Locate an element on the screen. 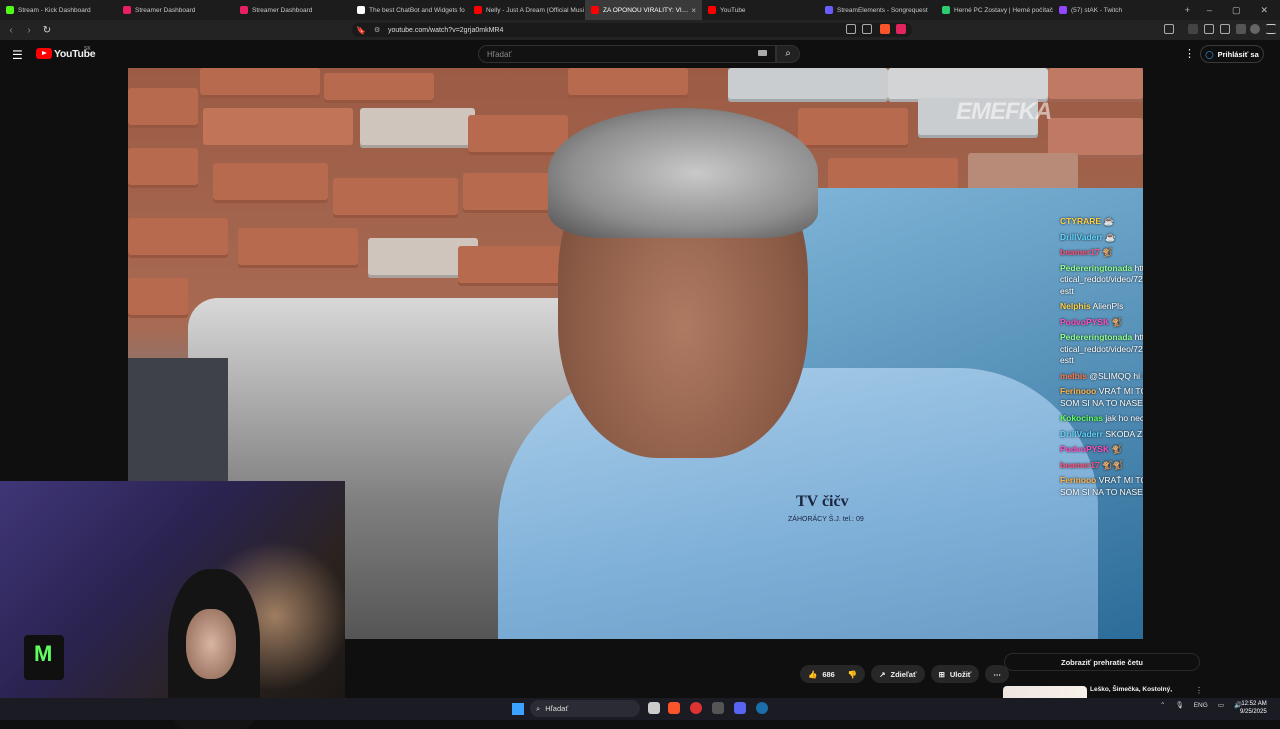  site-info-icon: ⚙ is located at coordinates (377, 30).